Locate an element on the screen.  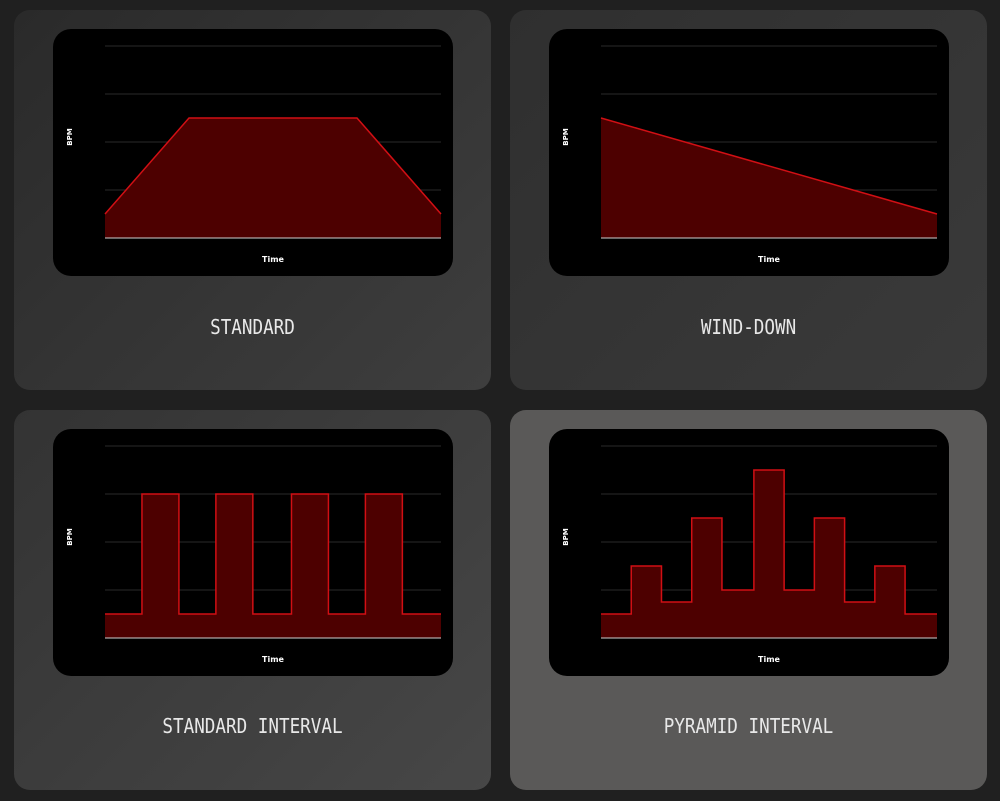
card-label-standard-interval: STANDARD INTERVAL is located at coordinates (252, 726).